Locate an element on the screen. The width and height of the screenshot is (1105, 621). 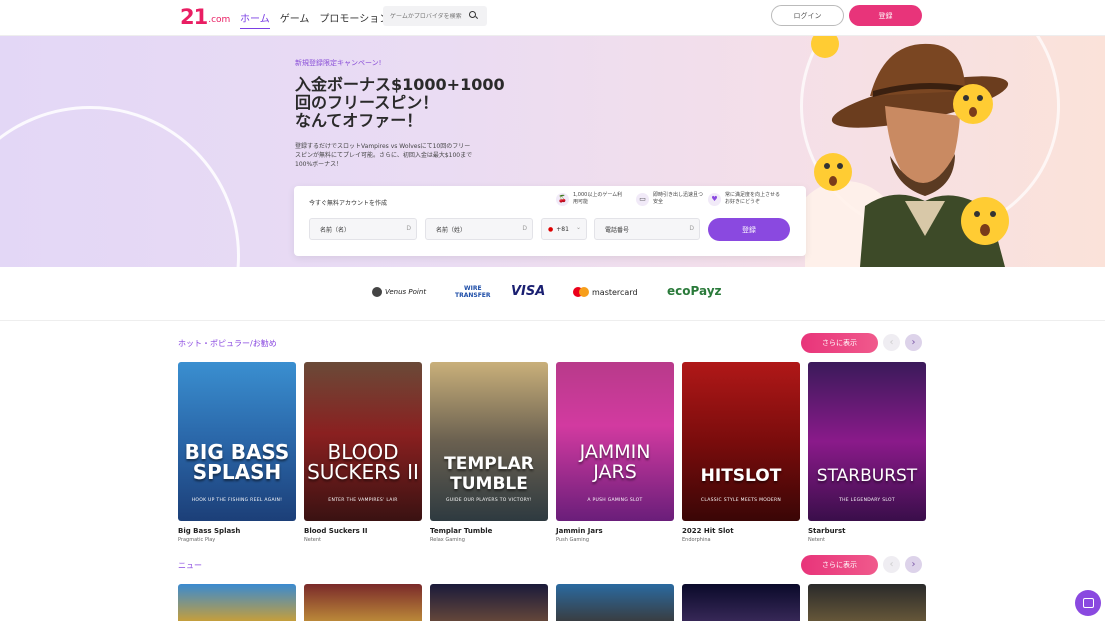
payment-name: mastercard is located at coordinates (615, 292).